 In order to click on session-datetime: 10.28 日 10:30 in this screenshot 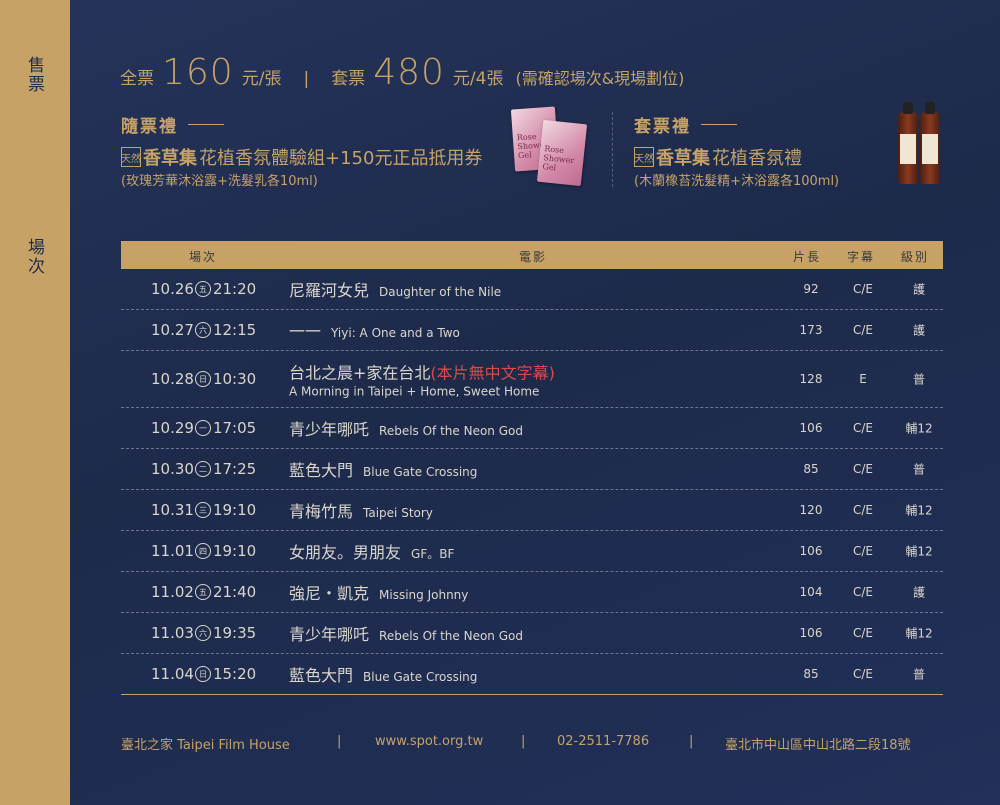, I will do `click(203, 379)`.